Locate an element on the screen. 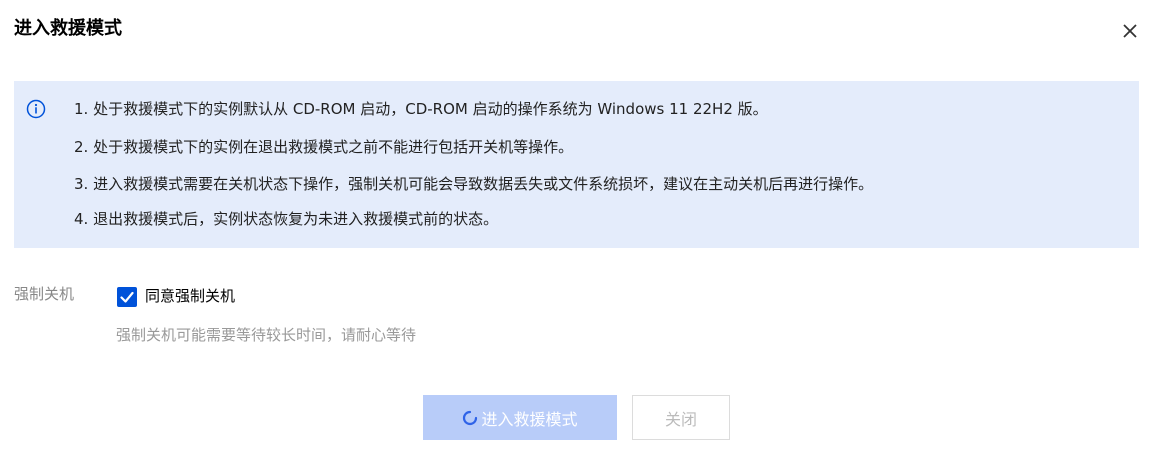 This screenshot has width=1163, height=466. force-shutdown-label: 强制关机 is located at coordinates (44, 294).